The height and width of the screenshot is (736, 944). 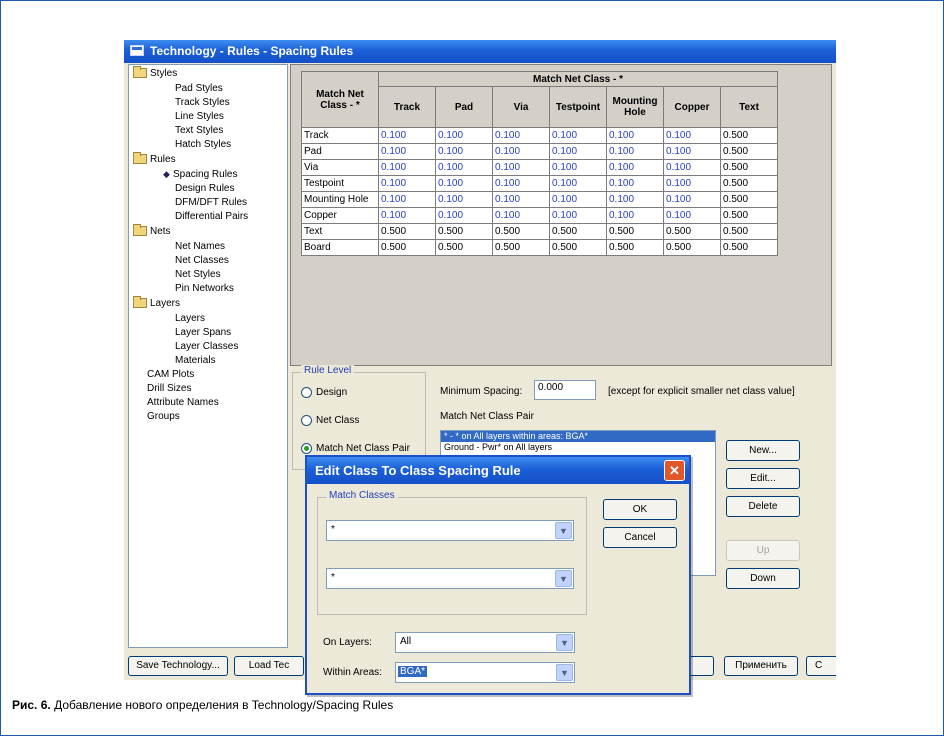 I want to click on dialog-title-bar: Edit Class To Class Spacing Rule ✕, so click(x=498, y=470).